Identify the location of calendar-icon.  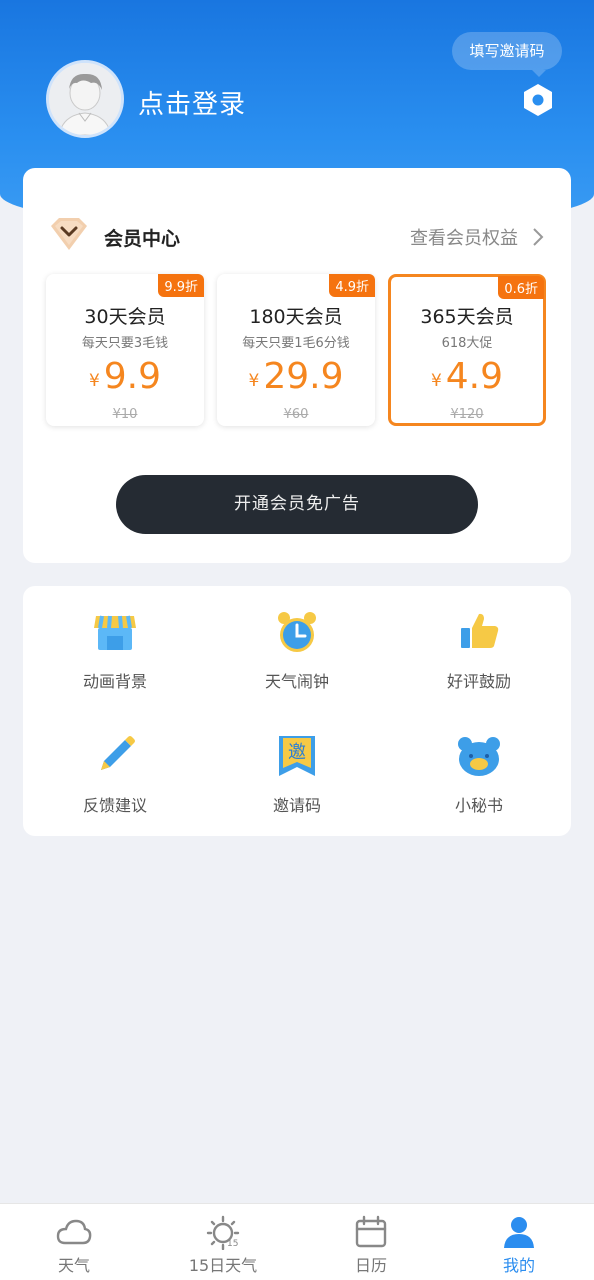
(371, 1231).